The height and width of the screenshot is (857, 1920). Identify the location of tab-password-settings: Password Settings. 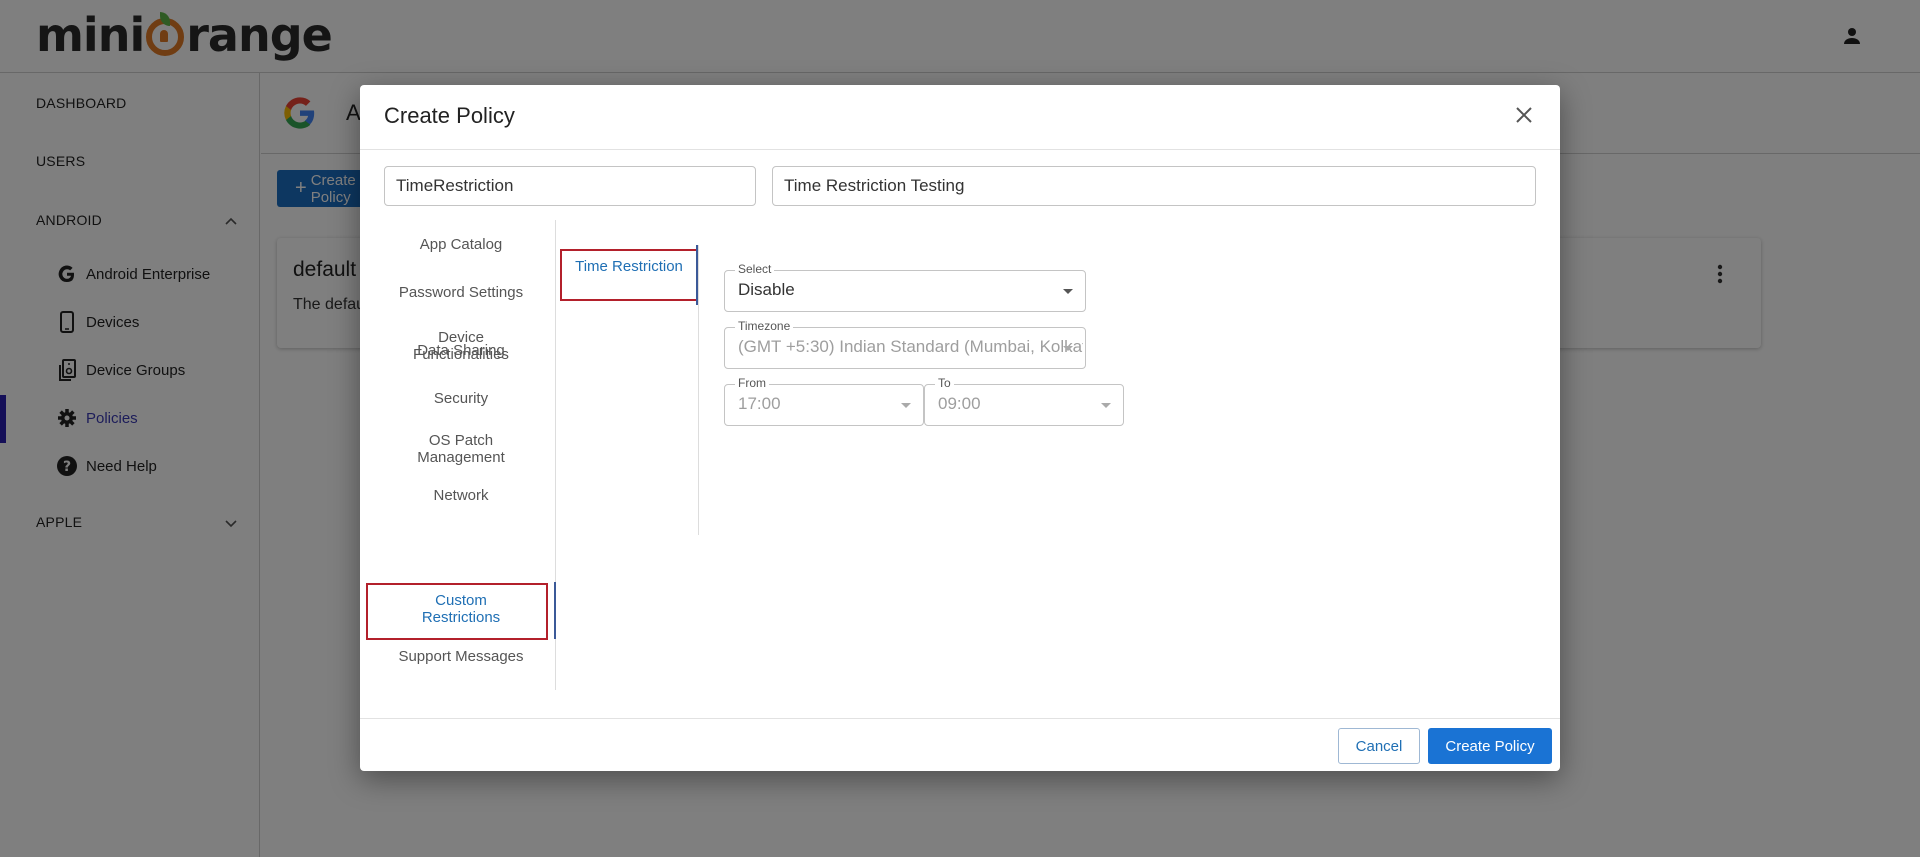
(461, 292).